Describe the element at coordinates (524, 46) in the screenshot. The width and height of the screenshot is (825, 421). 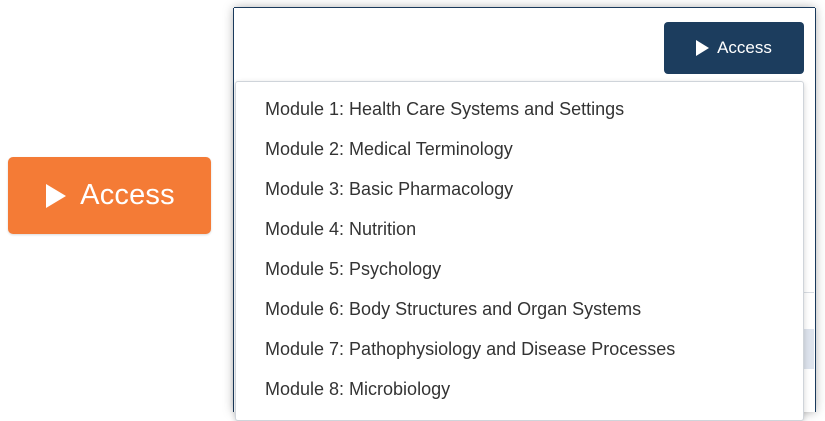
I see `panel-header: Access` at that location.